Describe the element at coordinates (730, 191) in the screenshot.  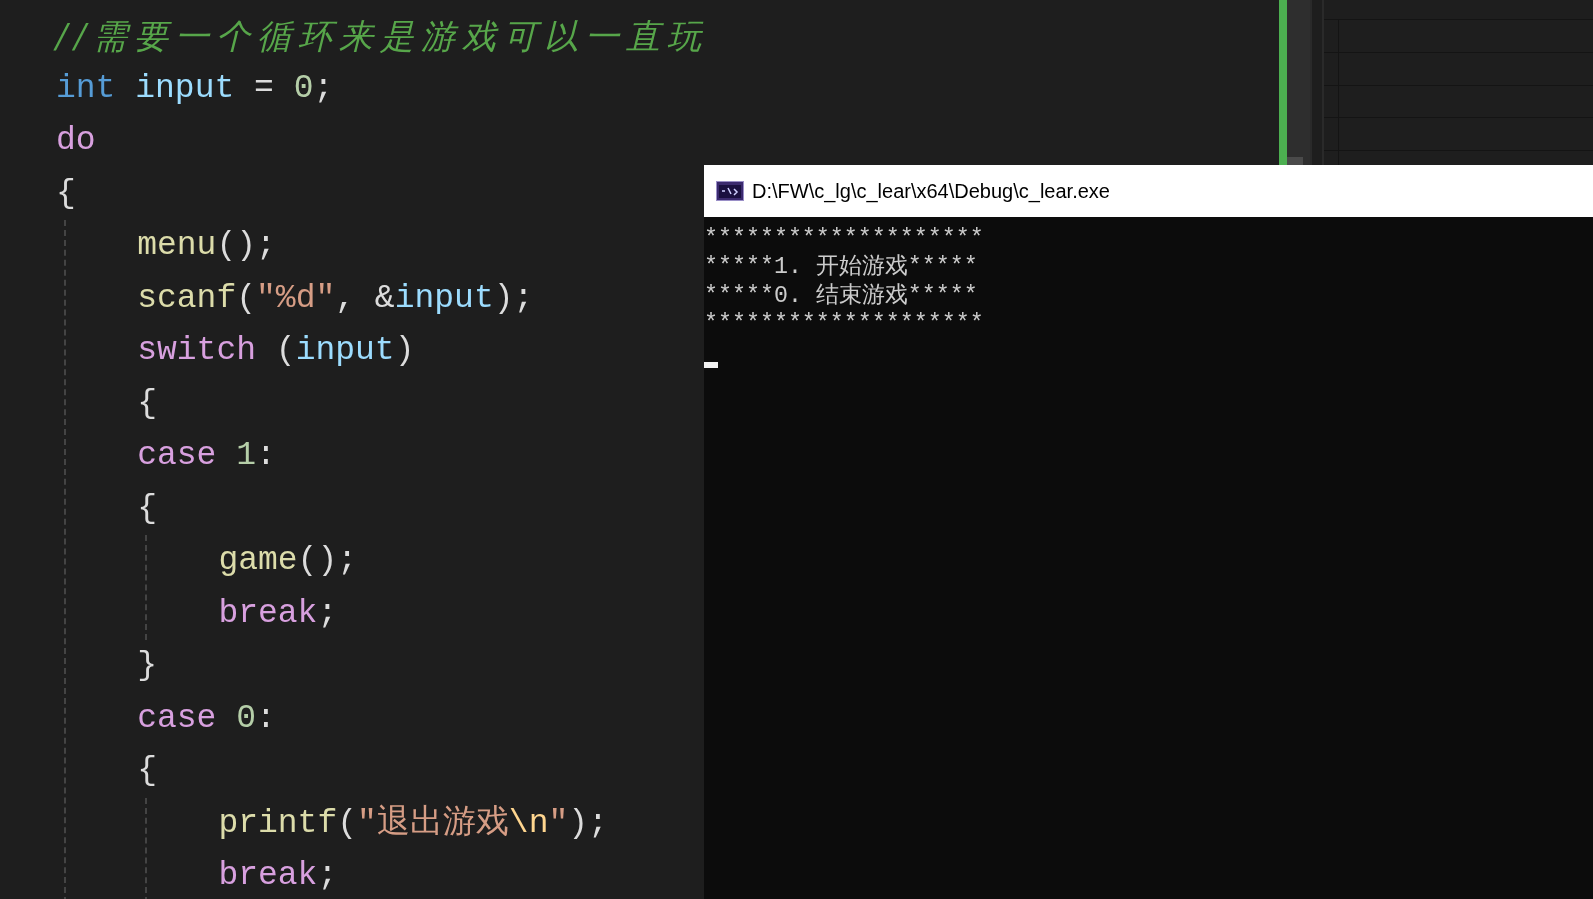
I see `console-icon` at that location.